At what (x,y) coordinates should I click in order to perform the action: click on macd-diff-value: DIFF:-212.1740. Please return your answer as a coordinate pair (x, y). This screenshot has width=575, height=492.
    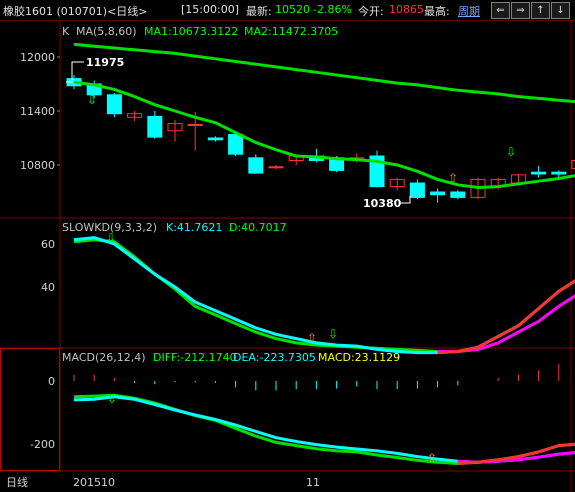
    Looking at the image, I should click on (195, 357).